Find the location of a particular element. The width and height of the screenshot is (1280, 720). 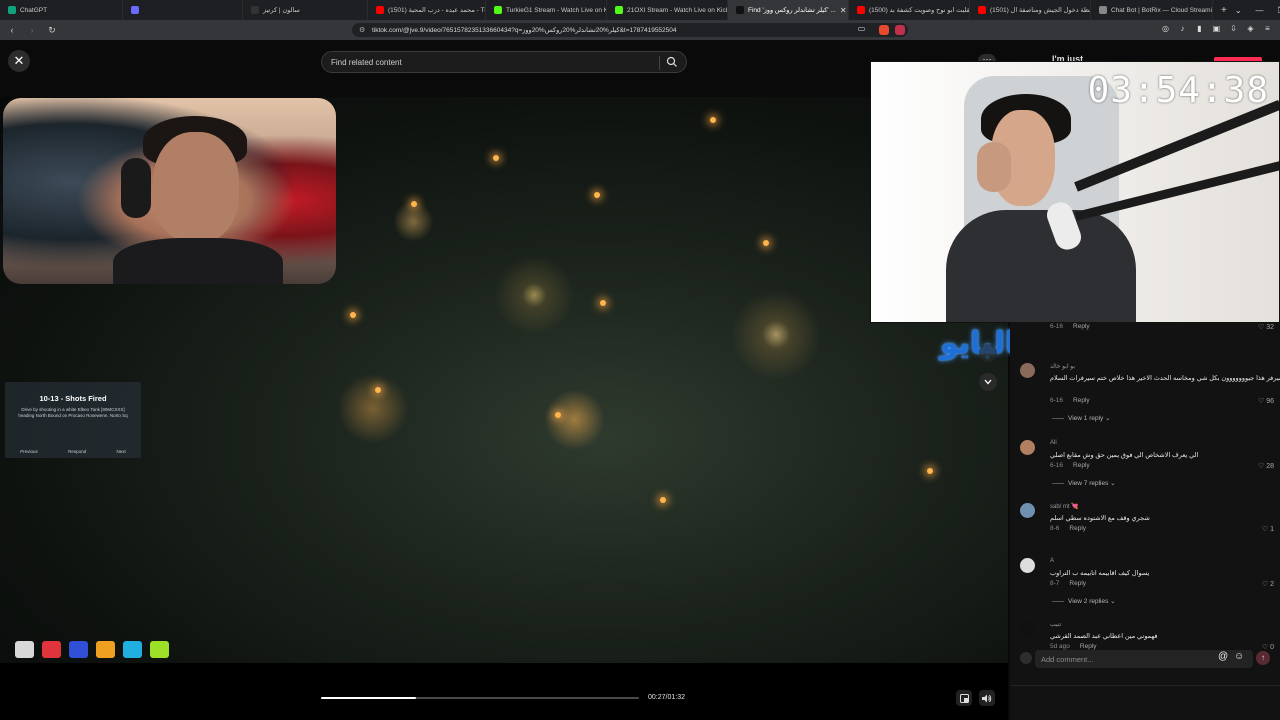

like-button: ♡ 96 is located at coordinates (1266, 401).